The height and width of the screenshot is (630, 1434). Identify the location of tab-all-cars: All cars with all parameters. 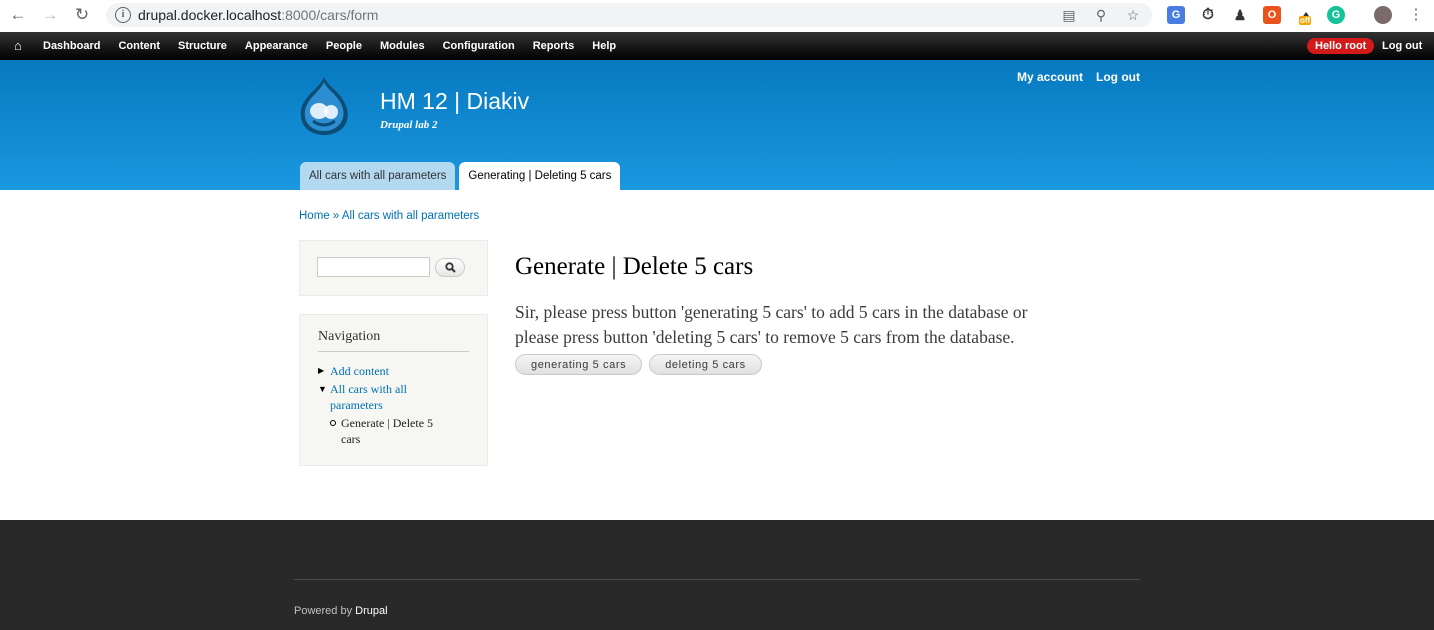
(378, 176).